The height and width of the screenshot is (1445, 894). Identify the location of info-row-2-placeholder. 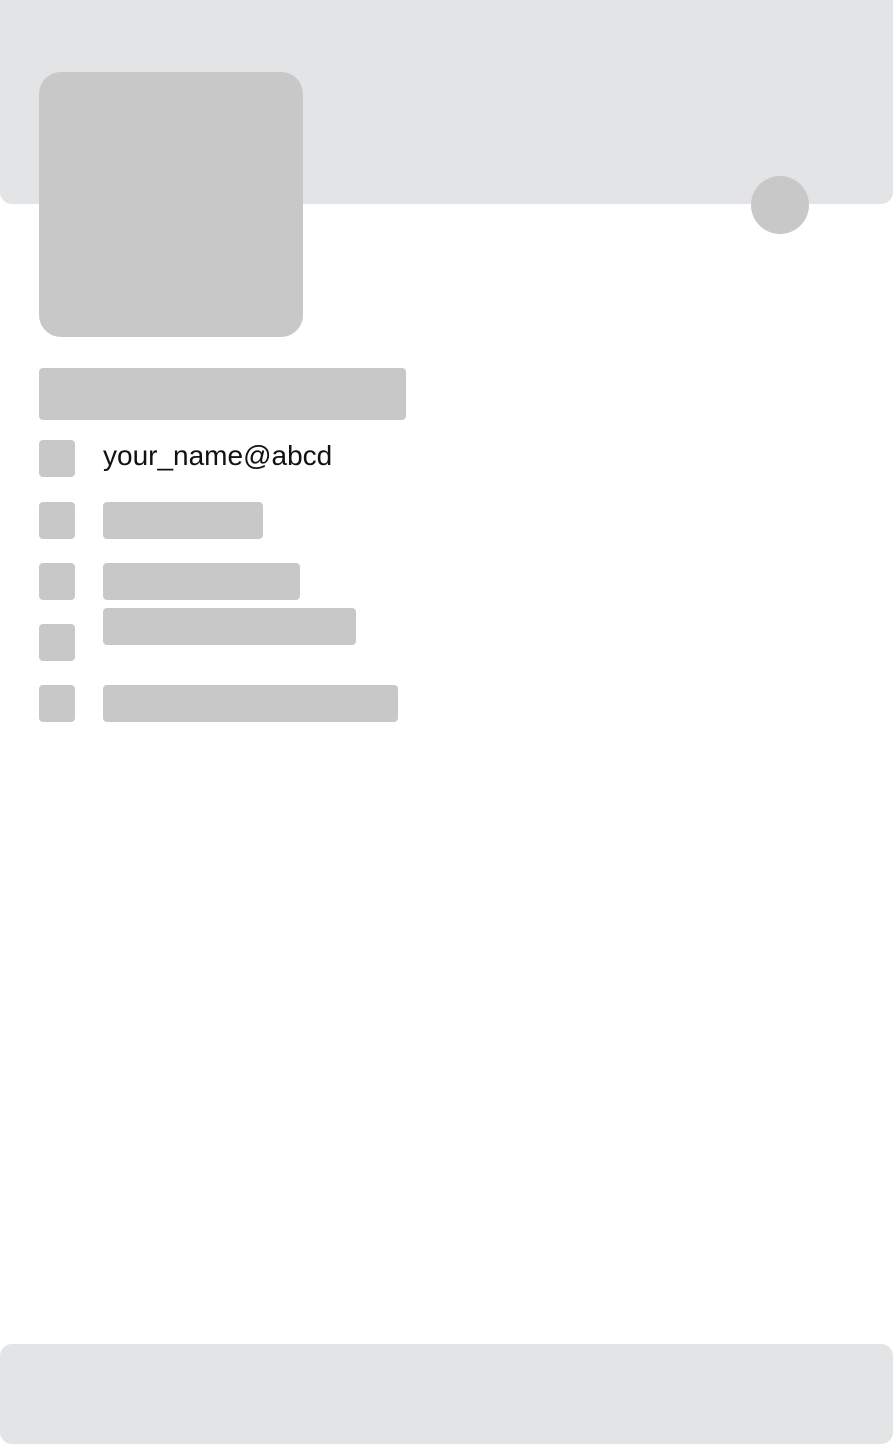
(183, 520).